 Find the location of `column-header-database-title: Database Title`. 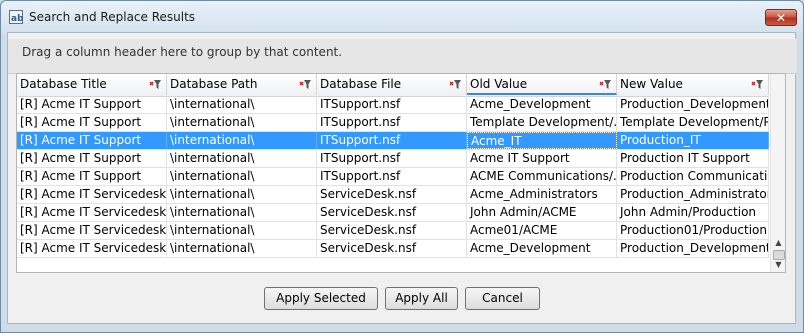

column-header-database-title: Database Title is located at coordinates (92, 84).